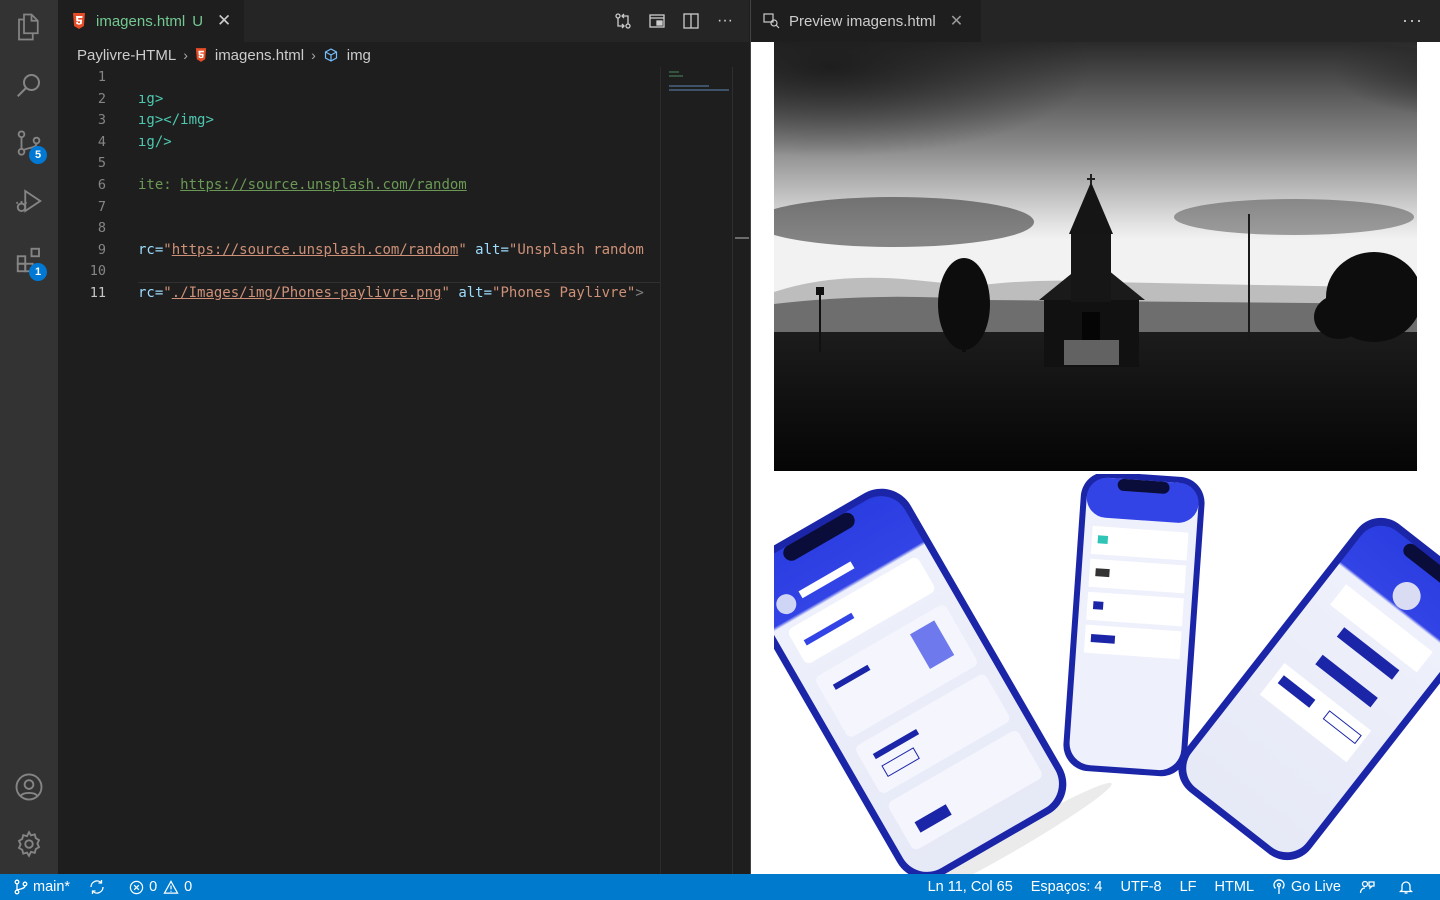 This screenshot has height=900, width=1440. I want to click on breadcrumb-symbol: img, so click(359, 55).